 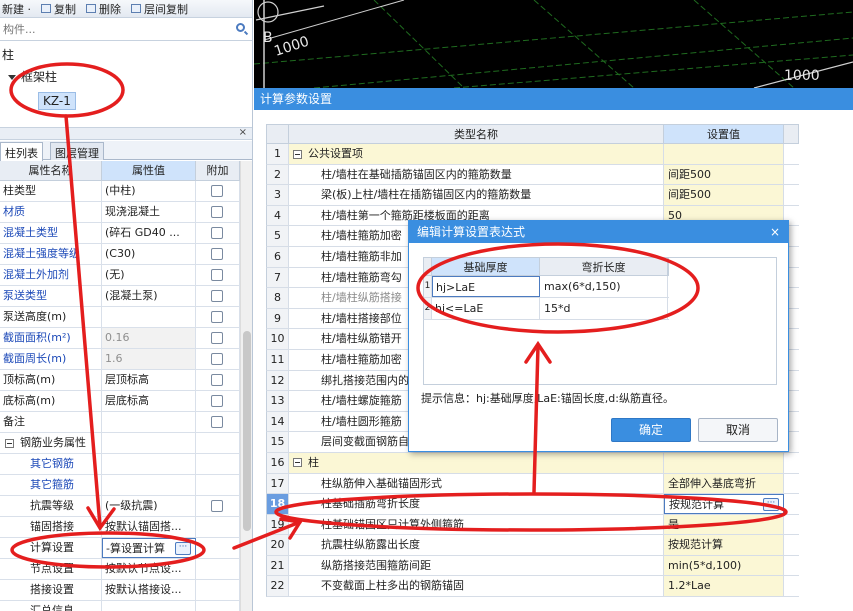 What do you see at coordinates (724, 586) in the screenshot?
I see `calc-row-value: 1.2*Lae` at bounding box center [724, 586].